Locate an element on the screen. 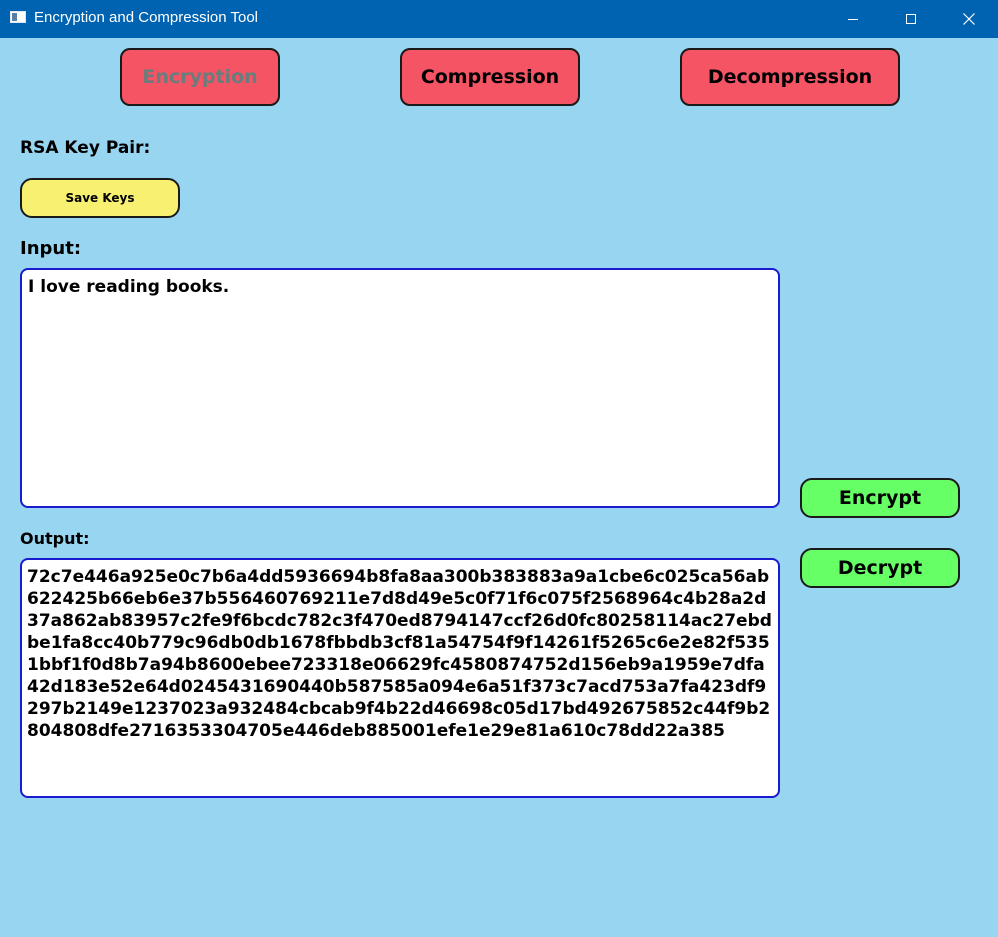 Image resolution: width=998 pixels, height=937 pixels. close-icon is located at coordinates (969, 19).